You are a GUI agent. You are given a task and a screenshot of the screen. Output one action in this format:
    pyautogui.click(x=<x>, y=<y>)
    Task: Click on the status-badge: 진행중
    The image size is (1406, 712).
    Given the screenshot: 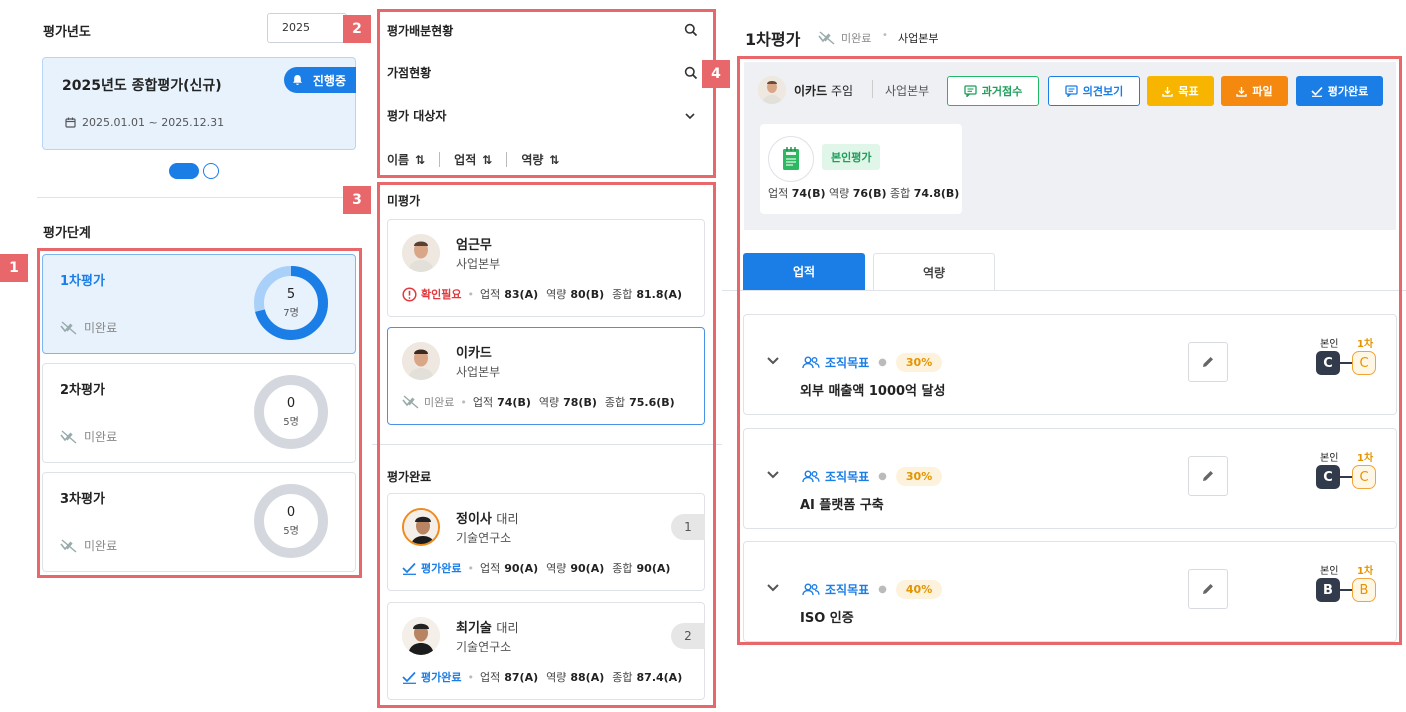 What is the action you would take?
    pyautogui.click(x=319, y=80)
    